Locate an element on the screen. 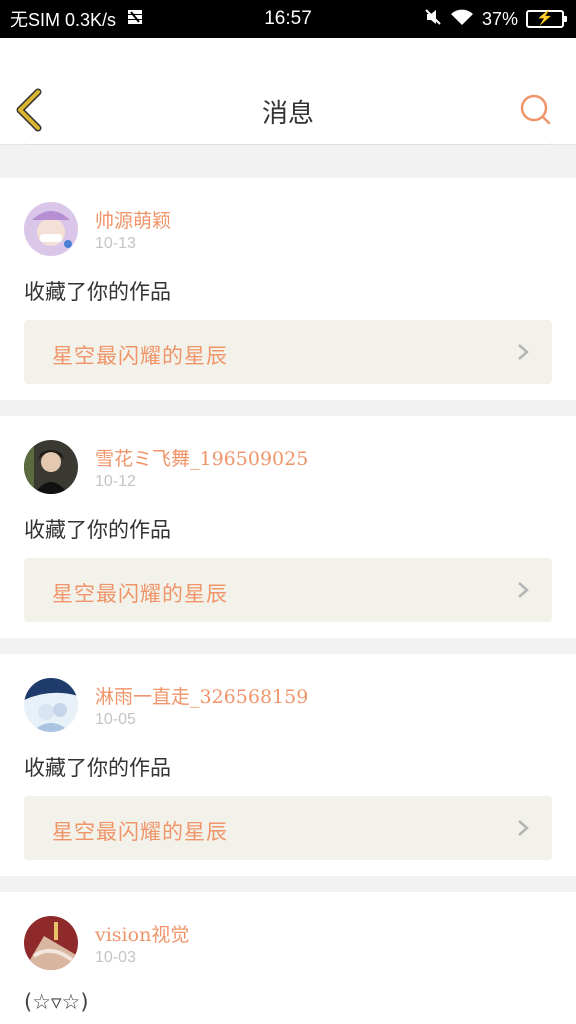  message-card: vision视觉 10-03 (☆▿☆) is located at coordinates (288, 958).